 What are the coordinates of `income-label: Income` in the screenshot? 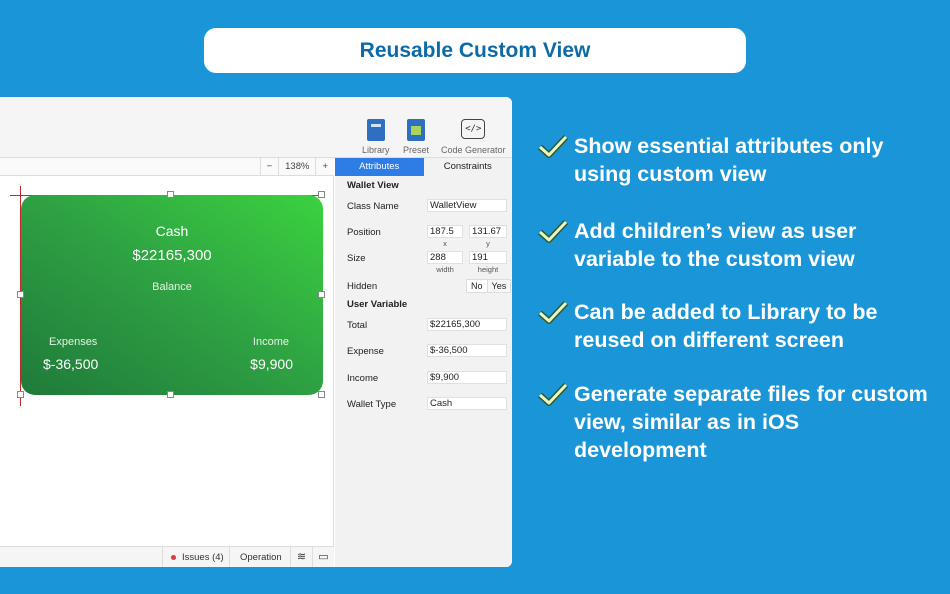 It's located at (270, 342).